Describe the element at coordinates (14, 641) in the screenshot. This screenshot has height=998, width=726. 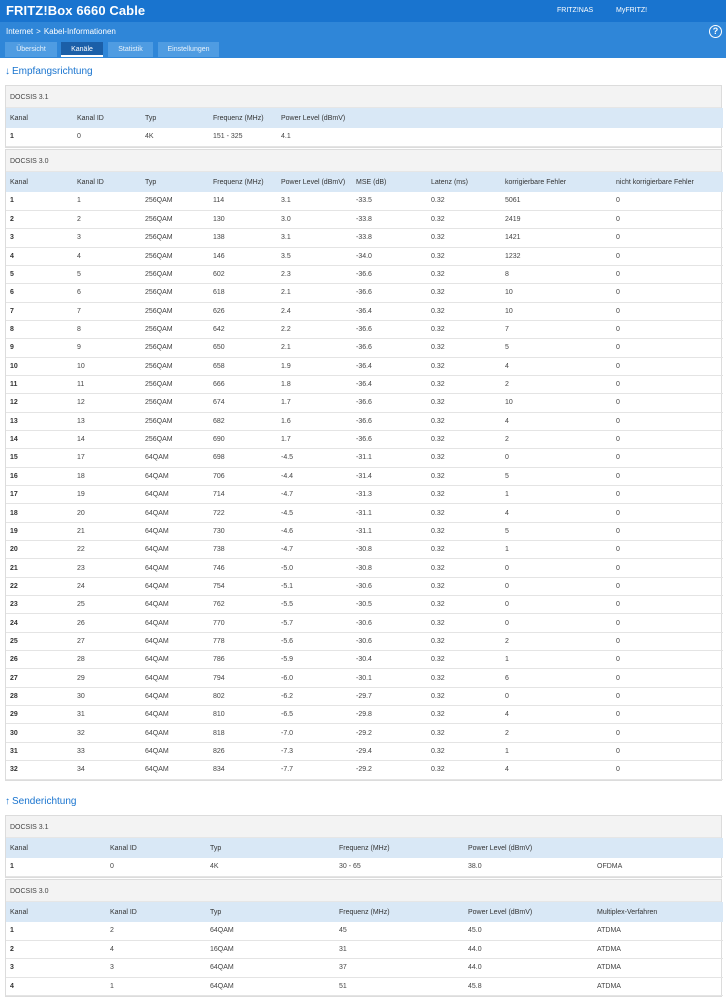
I see `table-cell: 25` at that location.